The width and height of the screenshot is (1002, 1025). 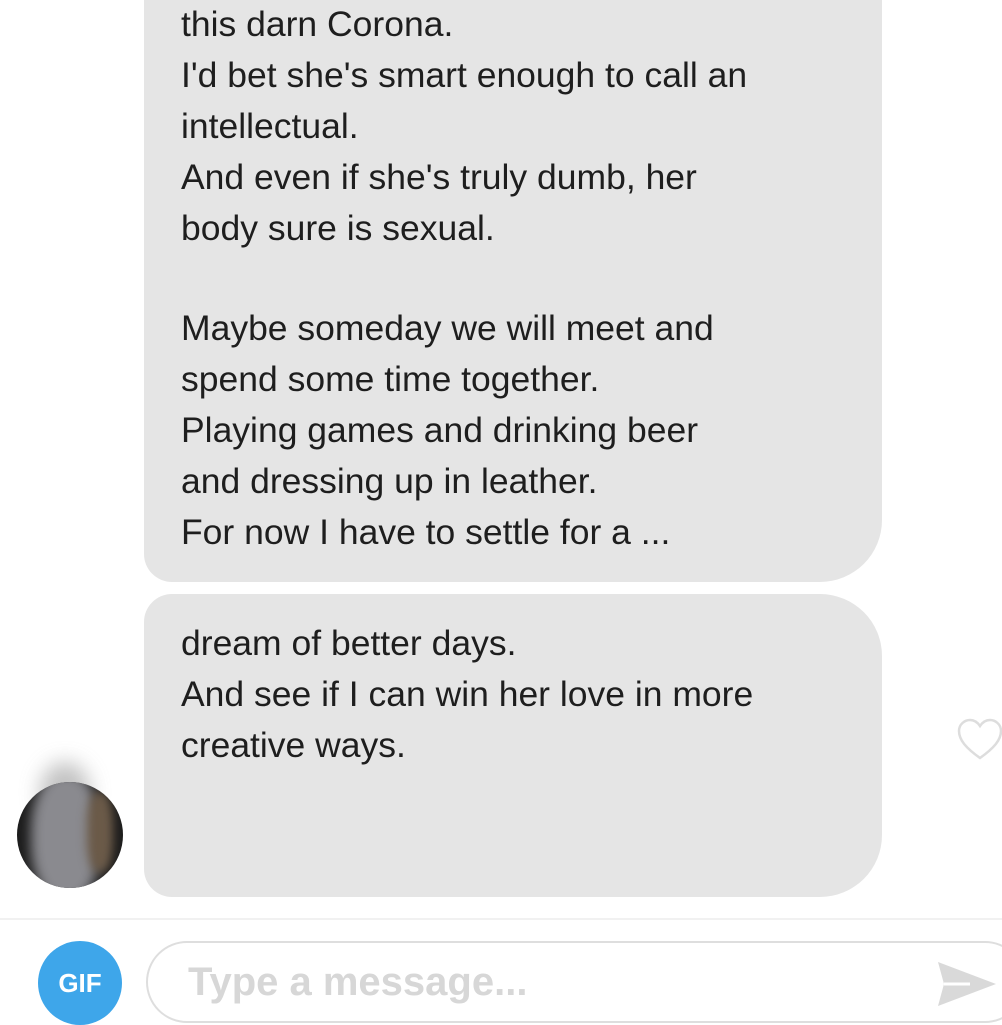 I want to click on message-line: body sure is sexual., so click(x=338, y=228).